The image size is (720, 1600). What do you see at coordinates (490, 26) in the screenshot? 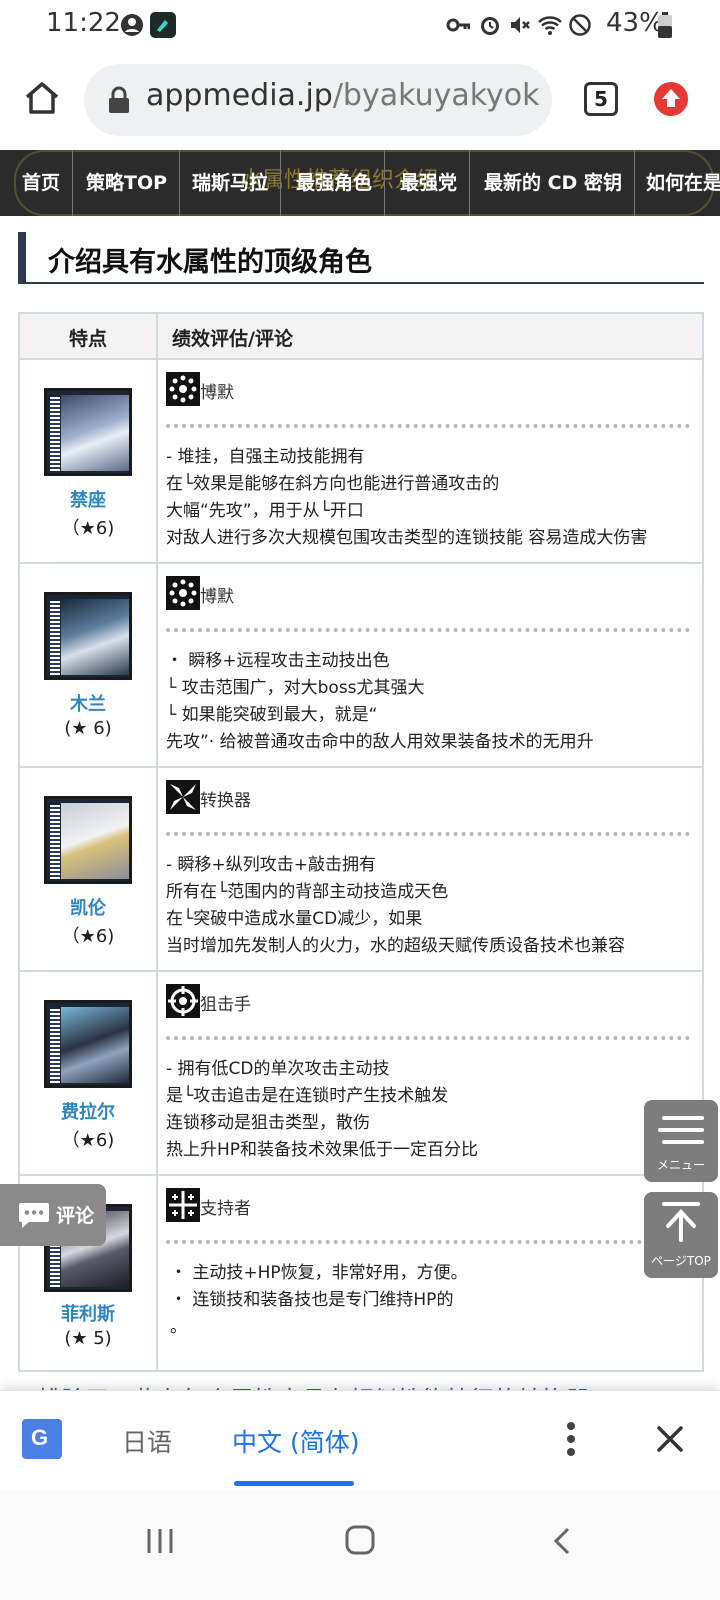
I see `alarm-icon` at bounding box center [490, 26].